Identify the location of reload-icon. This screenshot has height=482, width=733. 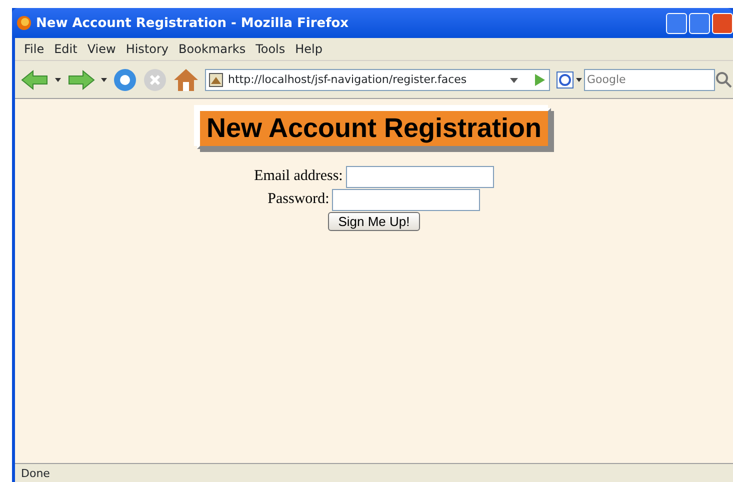
(125, 80).